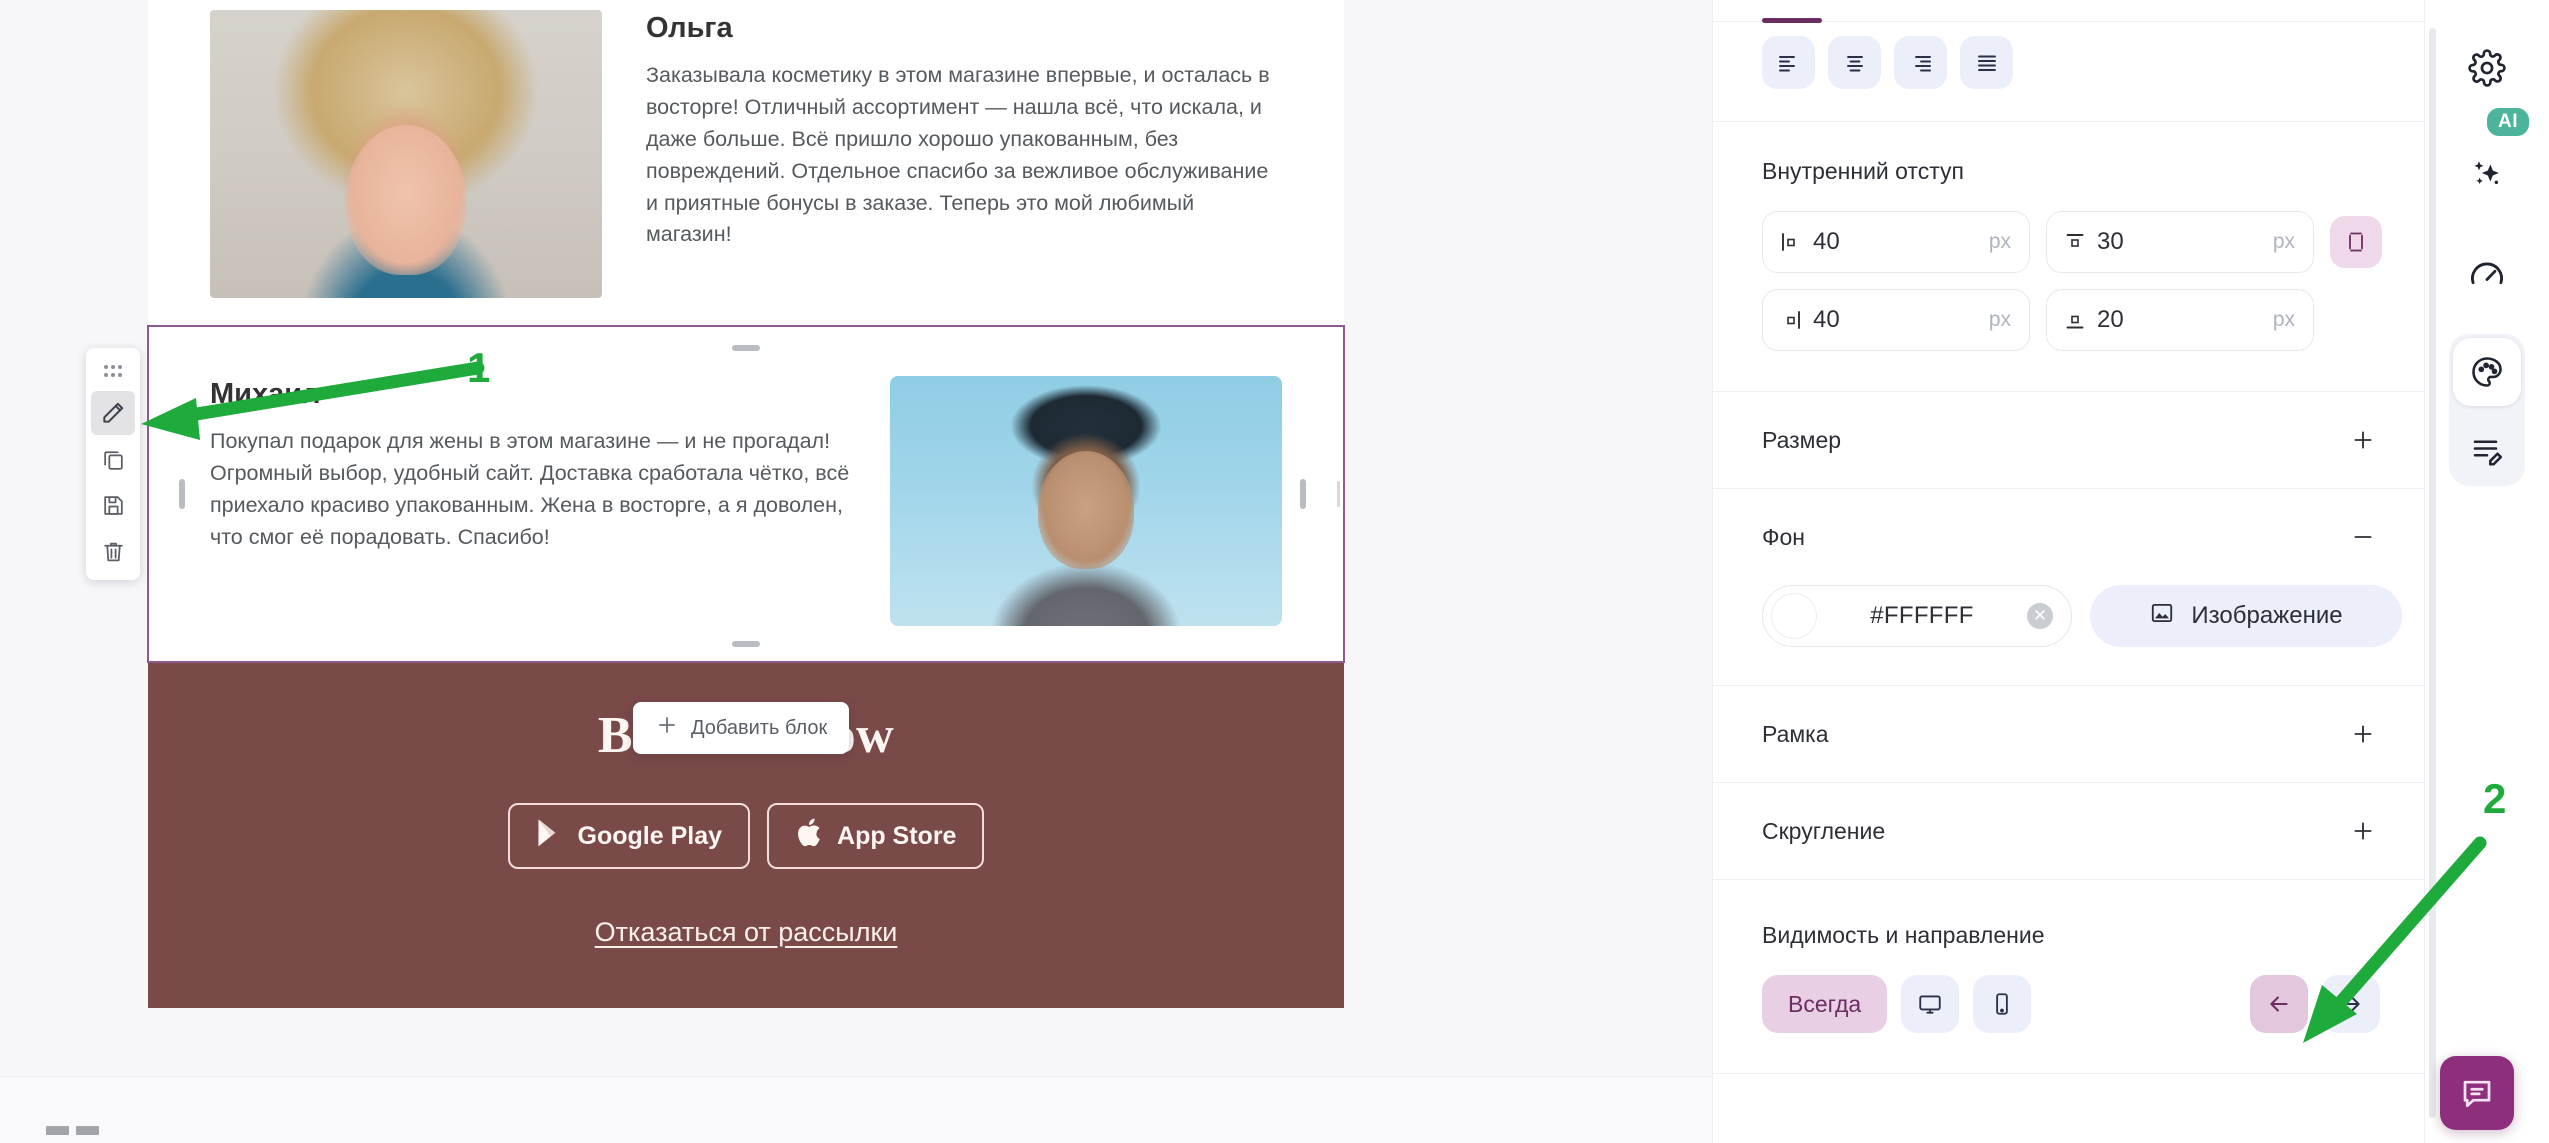  What do you see at coordinates (2180, 242) in the screenshot?
I see `padding-top-input: 30 px` at bounding box center [2180, 242].